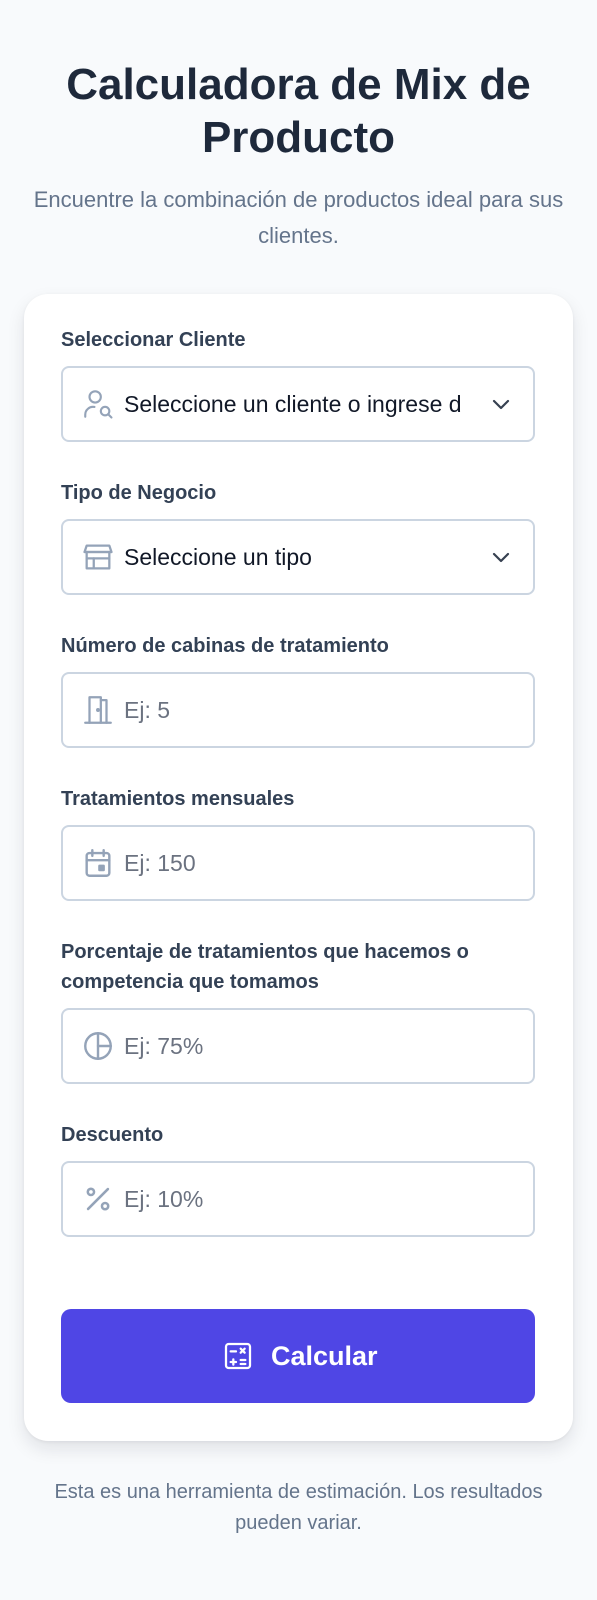 Image resolution: width=597 pixels, height=1600 pixels. What do you see at coordinates (98, 1199) in the screenshot?
I see `percent-icon` at bounding box center [98, 1199].